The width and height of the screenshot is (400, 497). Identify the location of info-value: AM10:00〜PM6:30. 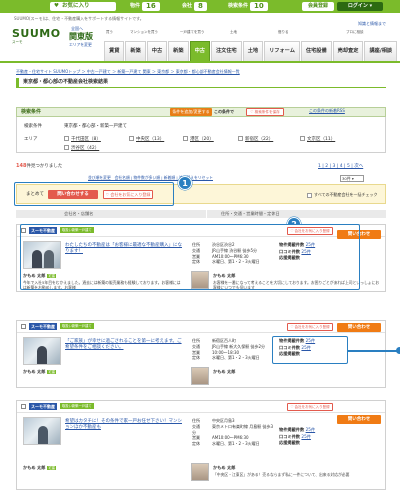
(230, 438).